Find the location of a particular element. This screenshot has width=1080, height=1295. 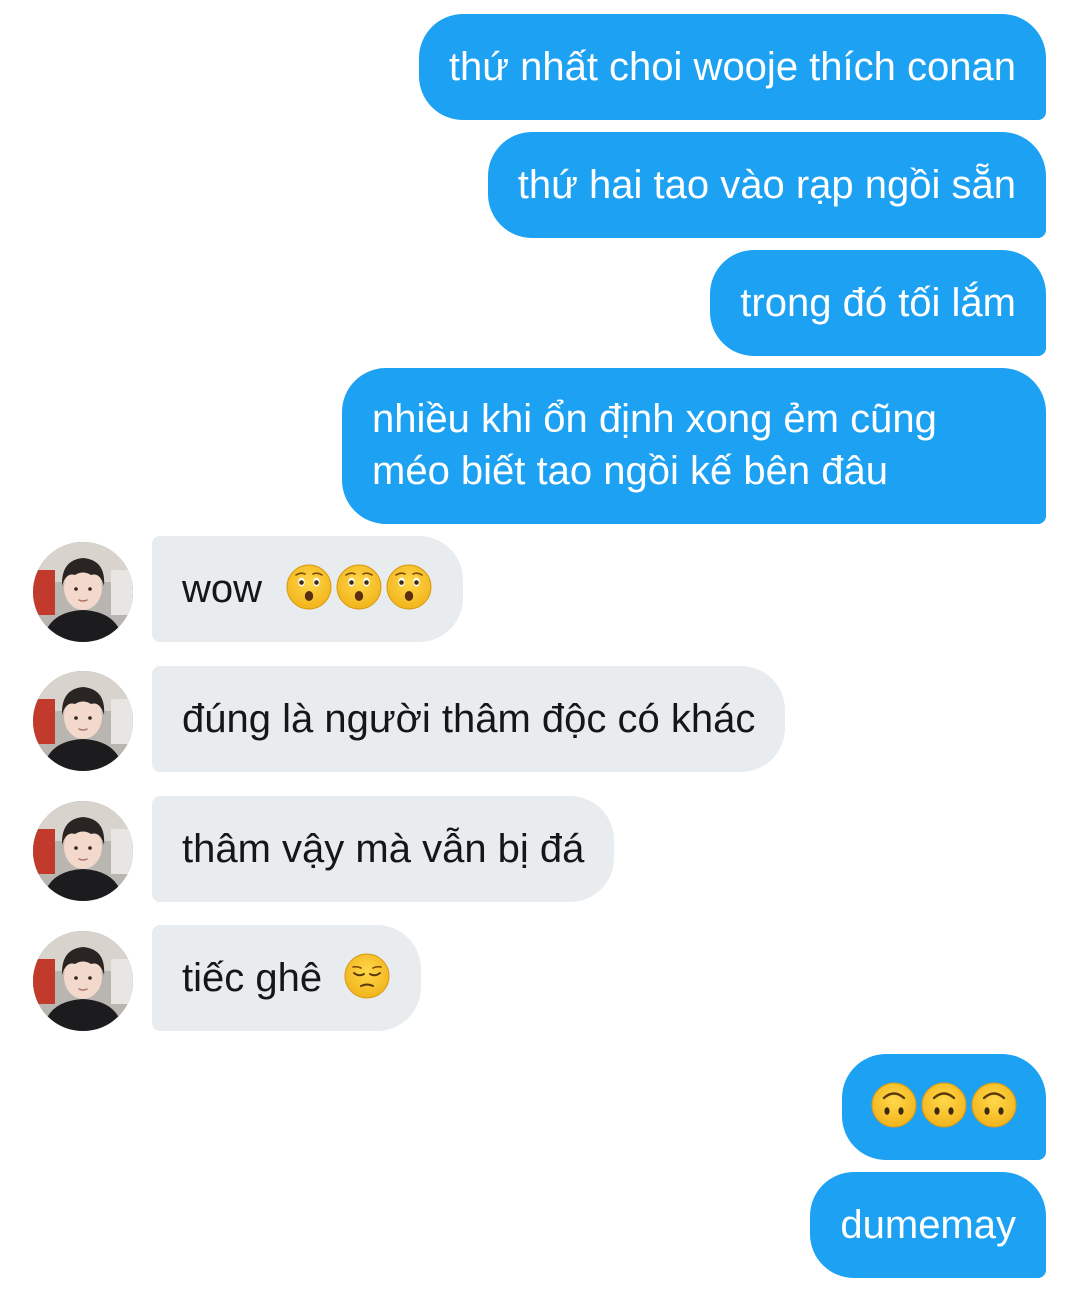

sent-message-bubble: thứ hai tao vào rạp ngồi sẵn is located at coordinates (766, 185).